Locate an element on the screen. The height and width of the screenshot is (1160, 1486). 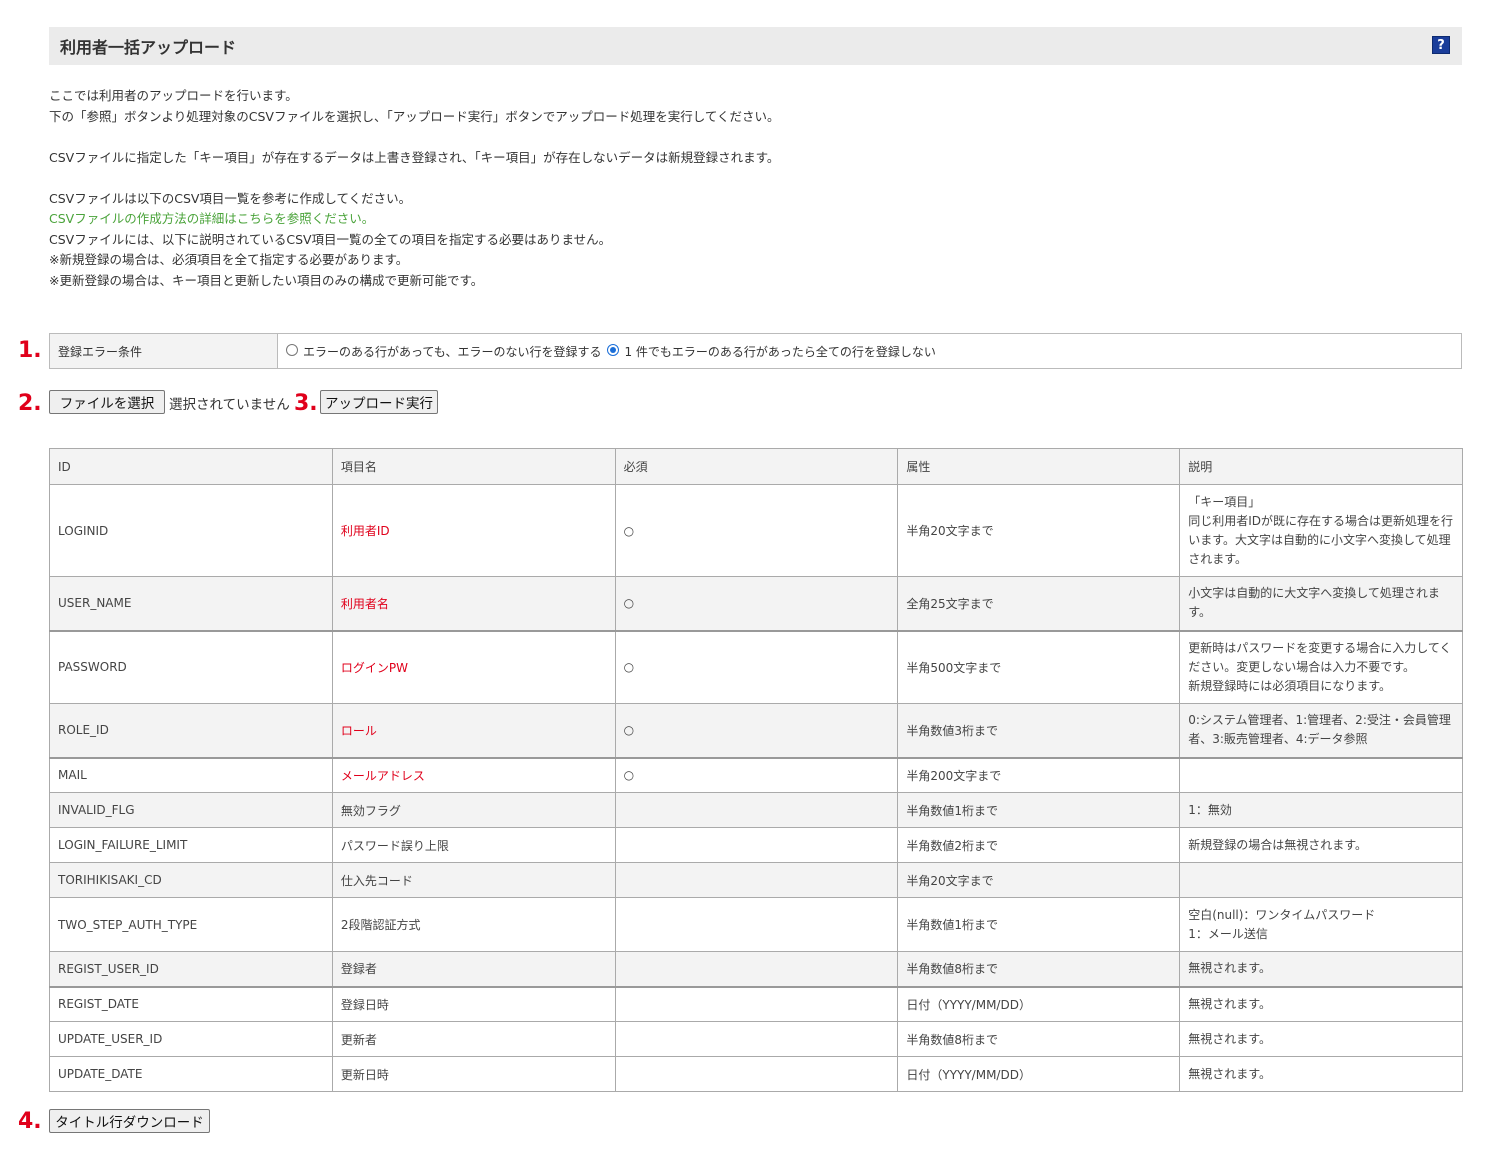
cell-id: USER_NAME is located at coordinates (191, 603).